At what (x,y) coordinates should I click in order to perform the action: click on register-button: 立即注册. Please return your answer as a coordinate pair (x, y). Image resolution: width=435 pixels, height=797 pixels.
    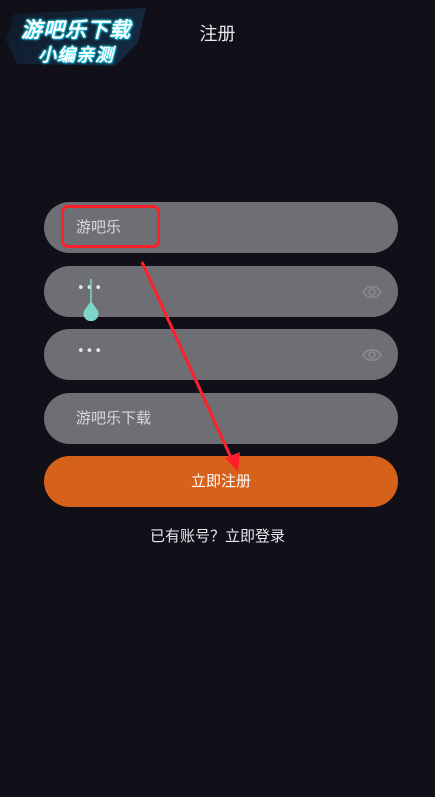
    Looking at the image, I should click on (221, 481).